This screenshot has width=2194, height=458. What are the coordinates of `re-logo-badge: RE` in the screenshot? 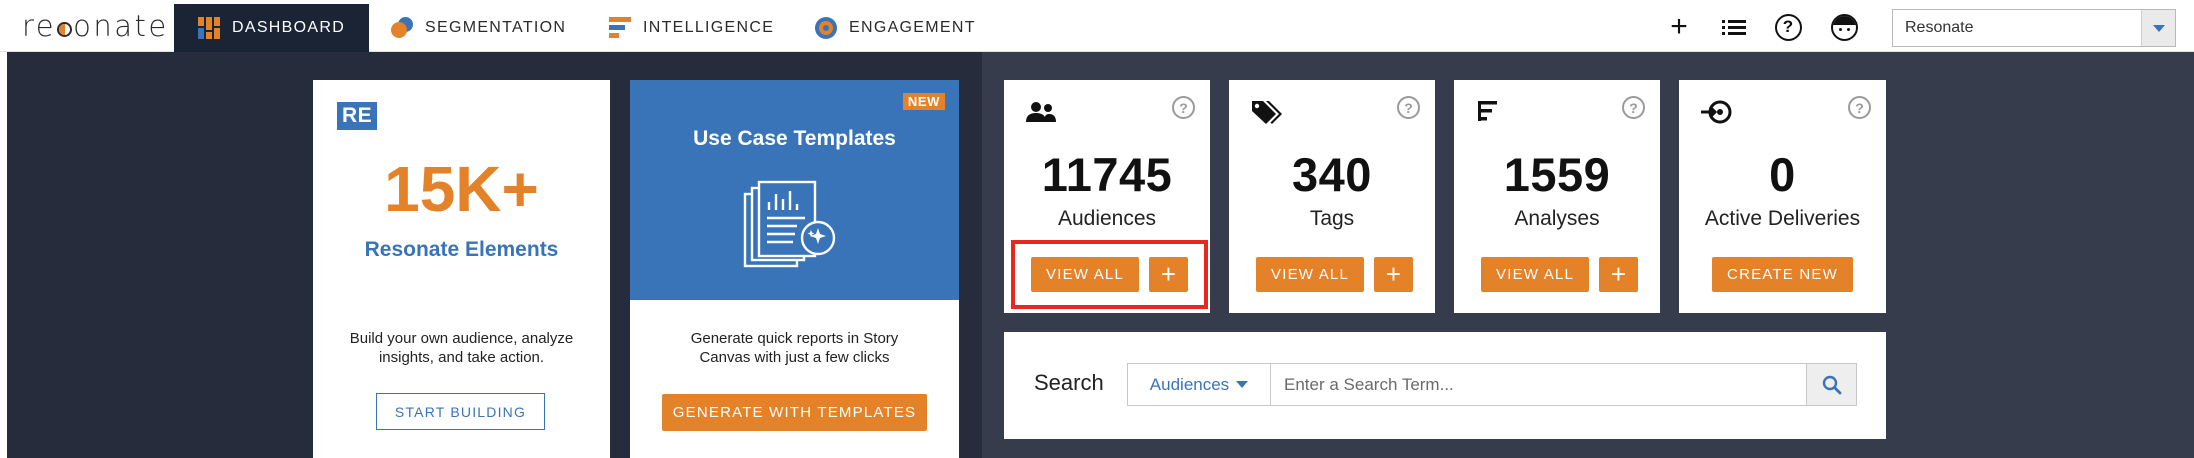 It's located at (357, 116).